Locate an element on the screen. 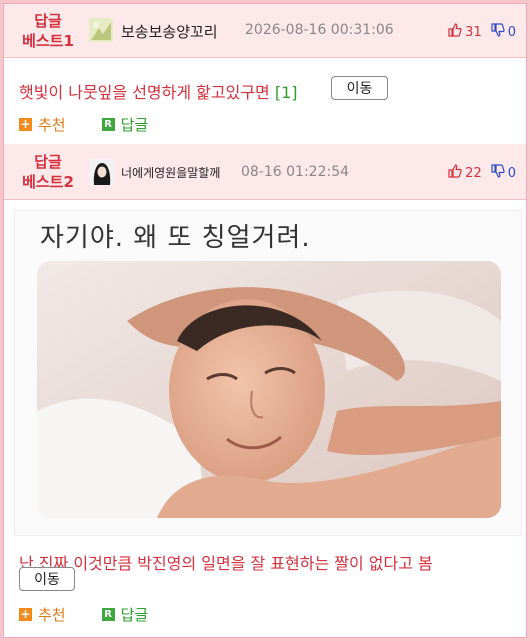 The image size is (530, 641). comment-text: 햇빛이 나뭇잎을 선명하게 핥고있구면 [1] is located at coordinates (158, 91).